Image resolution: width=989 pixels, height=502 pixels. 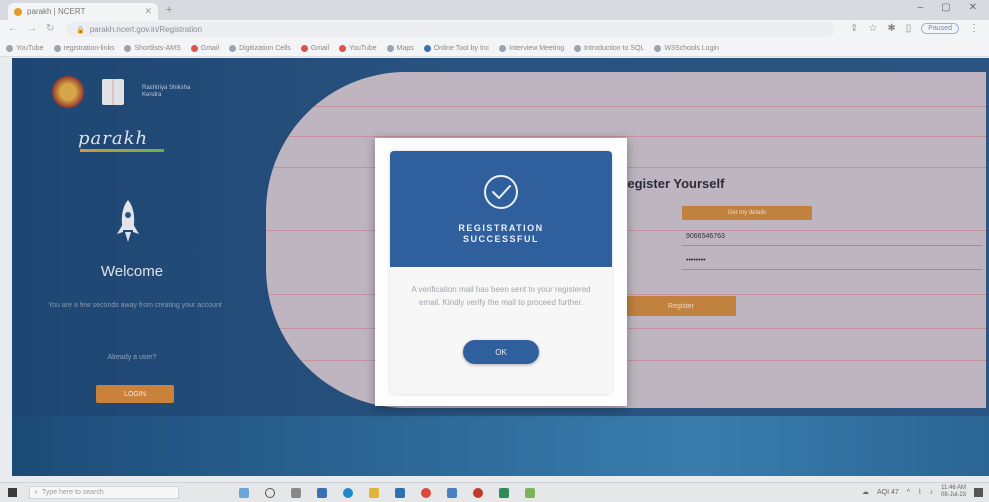 What do you see at coordinates (501, 352) in the screenshot?
I see `ok-button: OK` at bounding box center [501, 352].